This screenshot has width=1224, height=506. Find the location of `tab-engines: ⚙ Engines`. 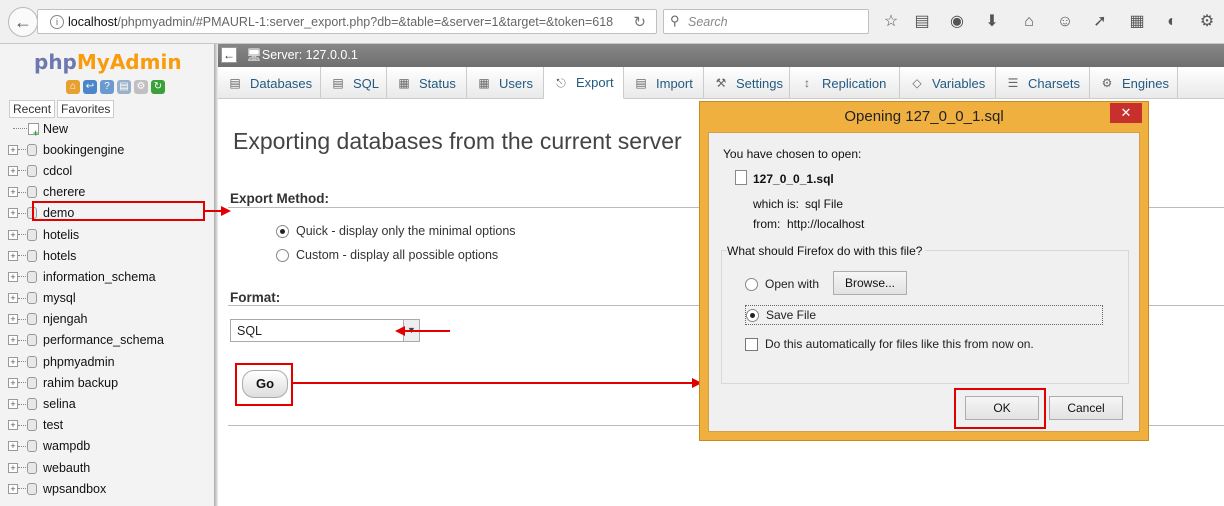

tab-engines: ⚙ Engines is located at coordinates (1134, 83).